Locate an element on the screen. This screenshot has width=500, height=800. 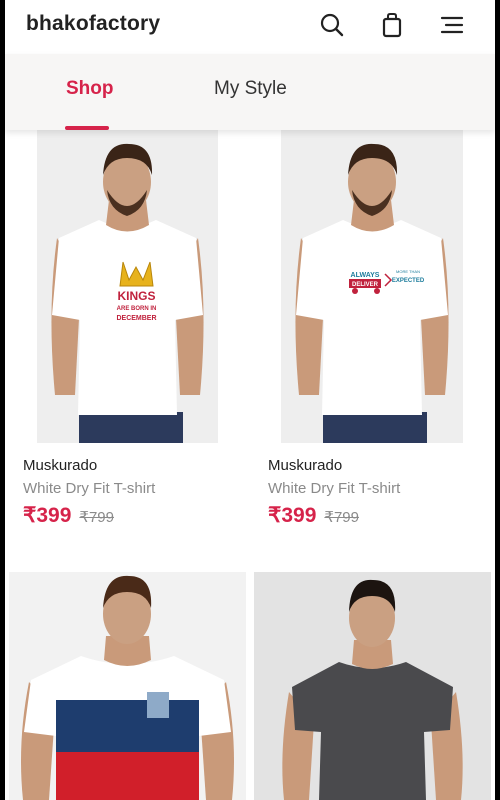
print-text-more: MORE THAN is located at coordinates (408, 271).